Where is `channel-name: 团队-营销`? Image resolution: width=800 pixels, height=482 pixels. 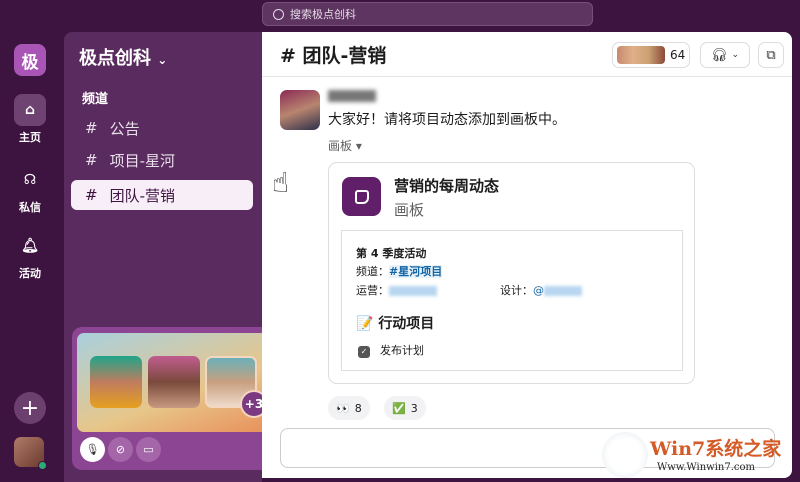 channel-name: 团队-营销 is located at coordinates (142, 195).